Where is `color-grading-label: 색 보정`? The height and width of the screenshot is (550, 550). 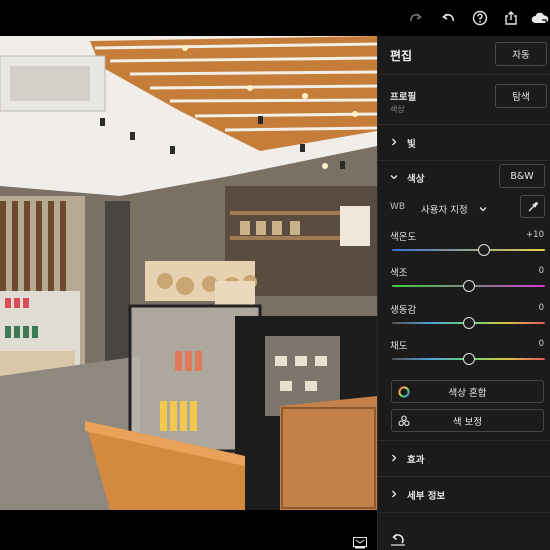
color-grading-label: 색 보정 is located at coordinates (467, 422).